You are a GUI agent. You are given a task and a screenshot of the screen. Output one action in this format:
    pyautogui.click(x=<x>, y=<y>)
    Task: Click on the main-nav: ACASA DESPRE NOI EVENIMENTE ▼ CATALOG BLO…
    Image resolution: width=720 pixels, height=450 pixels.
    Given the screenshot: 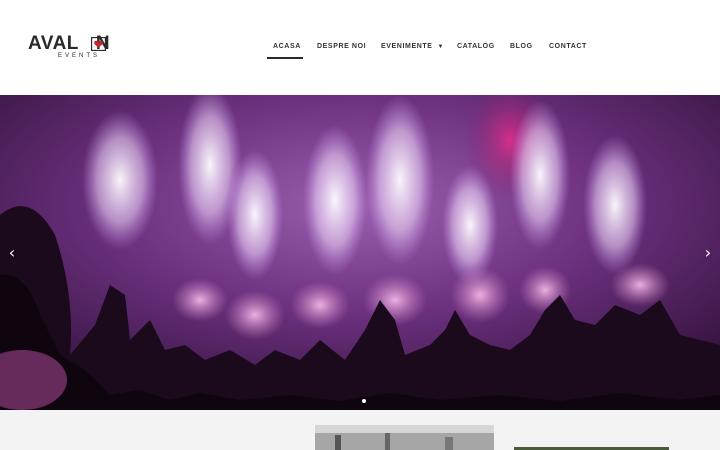 What is the action you would take?
    pyautogui.click(x=360, y=48)
    